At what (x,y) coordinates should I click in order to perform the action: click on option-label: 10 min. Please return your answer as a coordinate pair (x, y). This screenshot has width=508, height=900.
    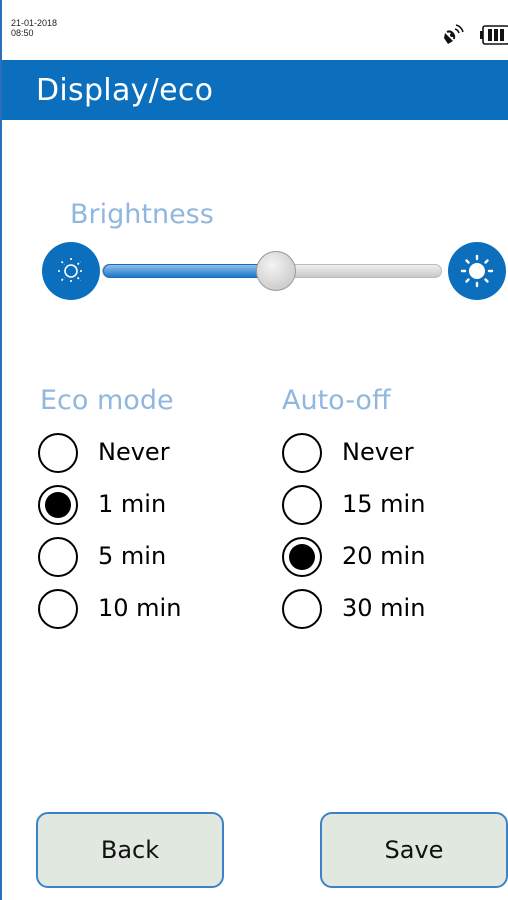
    Looking at the image, I should click on (140, 608).